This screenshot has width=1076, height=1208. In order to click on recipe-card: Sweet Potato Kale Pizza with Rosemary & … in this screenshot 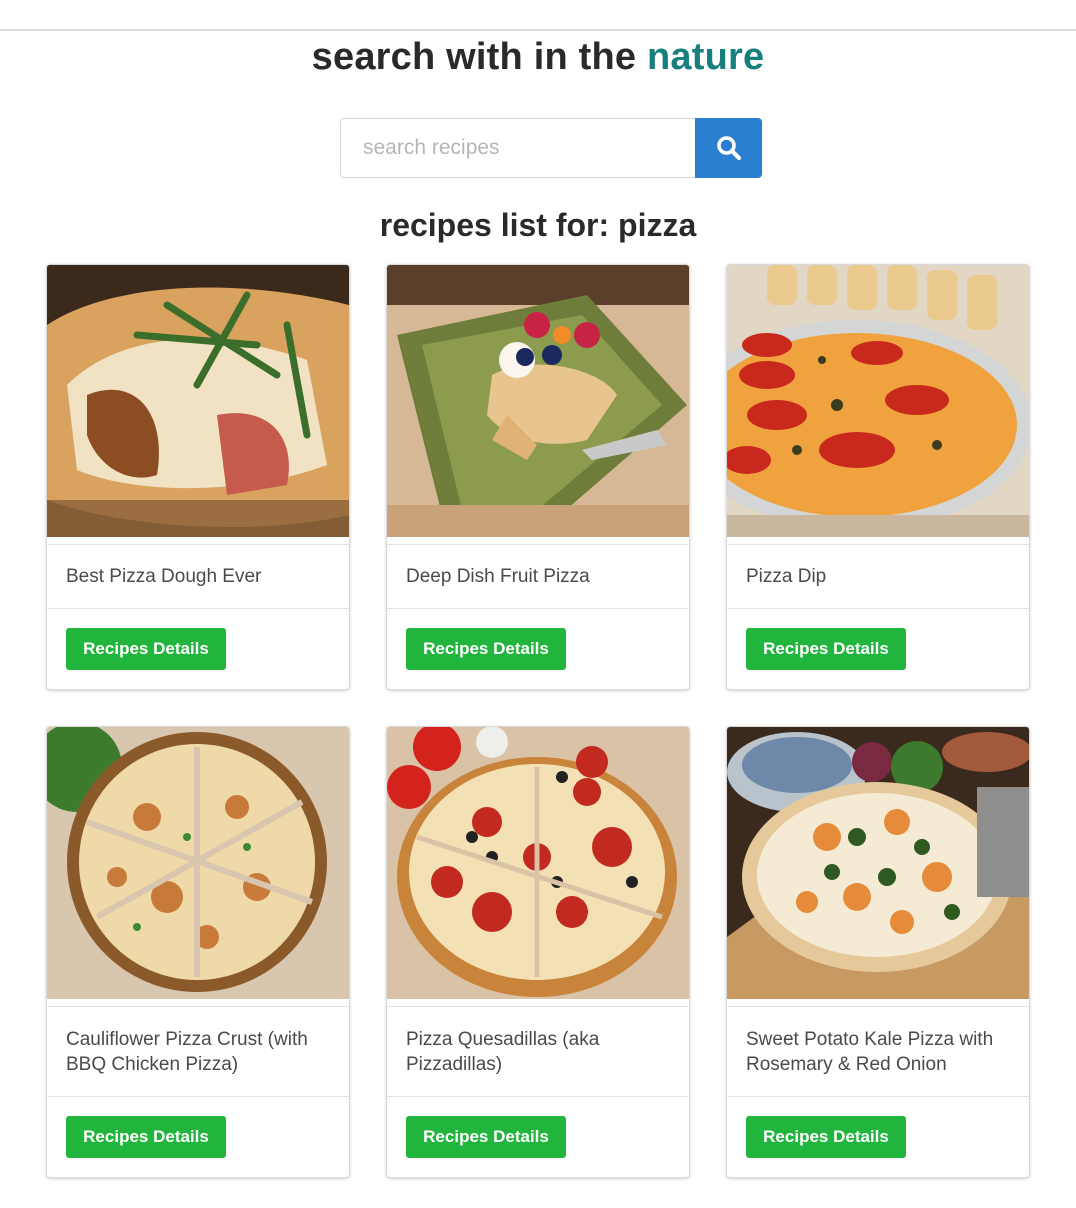, I will do `click(878, 952)`.